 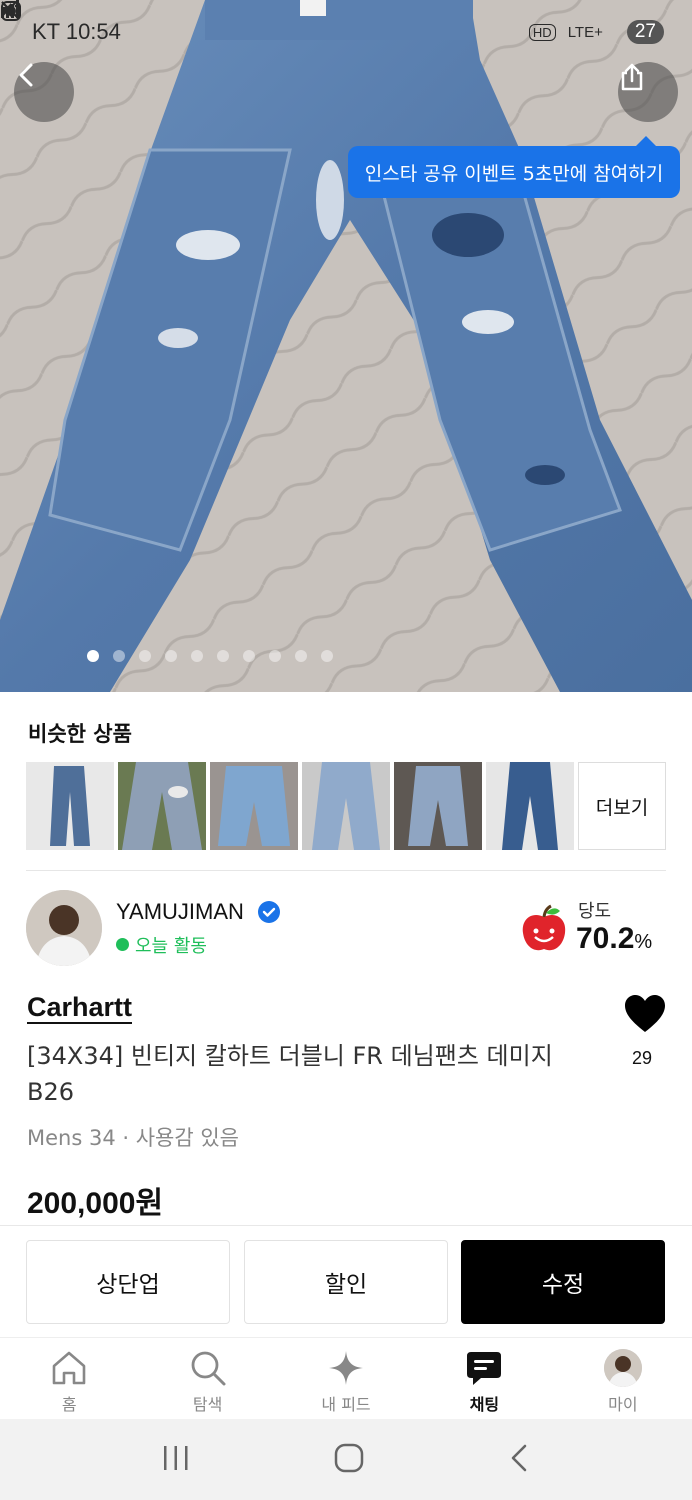 What do you see at coordinates (269, 912) in the screenshot?
I see `verified-badge-icon` at bounding box center [269, 912].